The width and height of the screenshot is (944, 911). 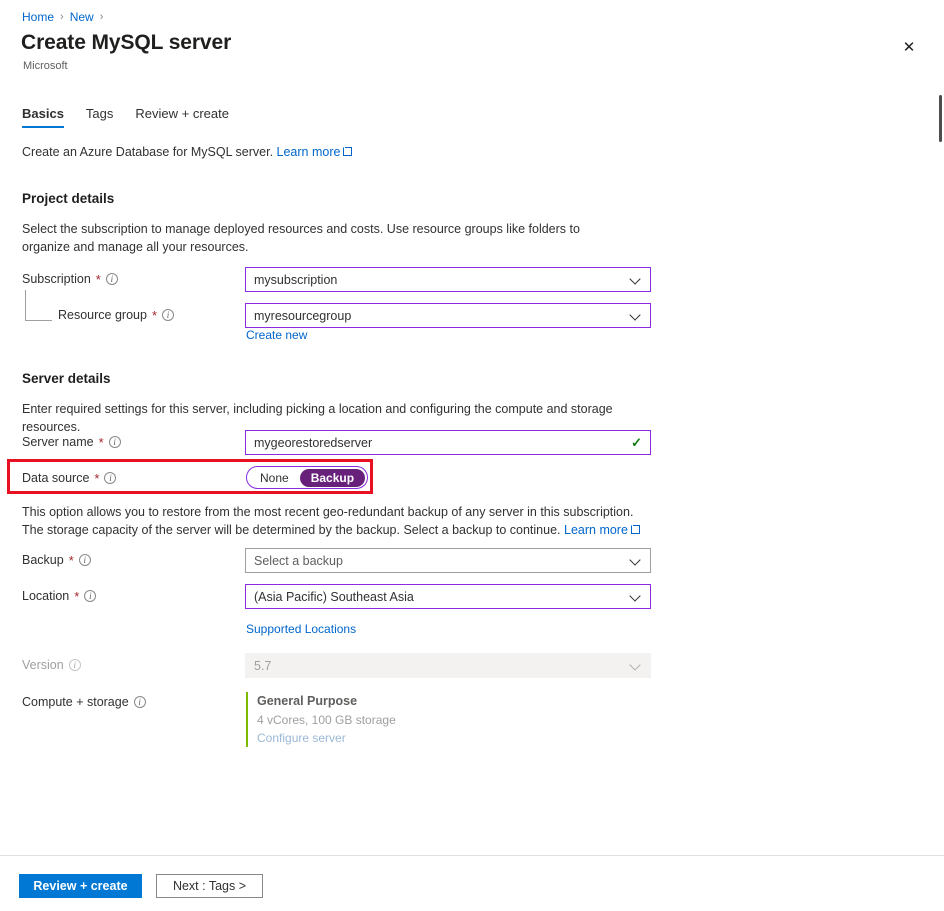 I want to click on scrollbar-thumb, so click(x=940, y=118).